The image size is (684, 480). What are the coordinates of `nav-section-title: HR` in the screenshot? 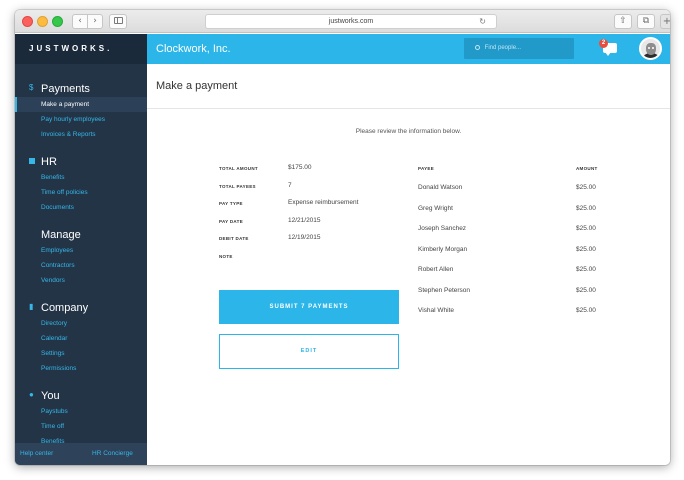 It's located at (81, 162).